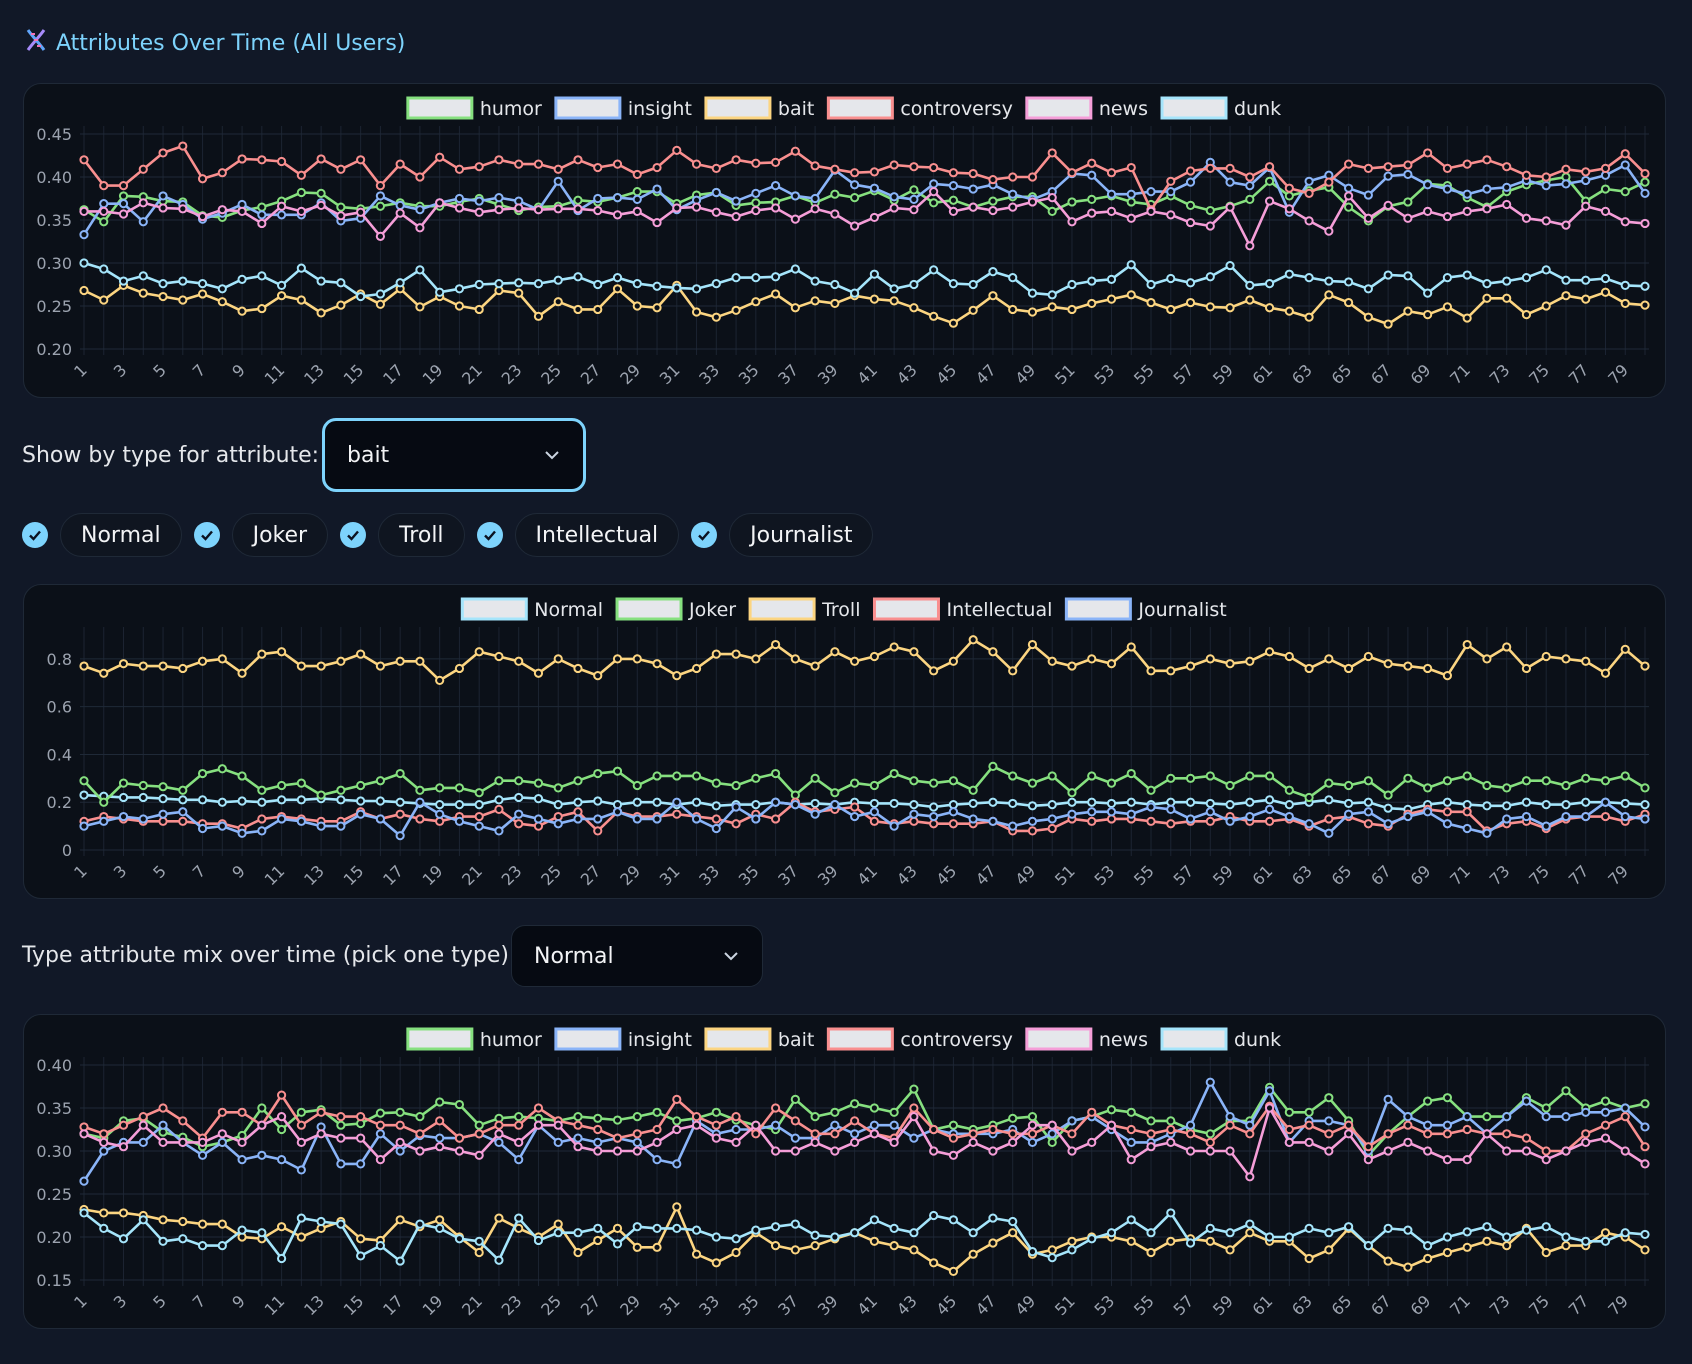 This screenshot has height=1364, width=1692. I want to click on type-chip-troll: Troll, so click(421, 535).